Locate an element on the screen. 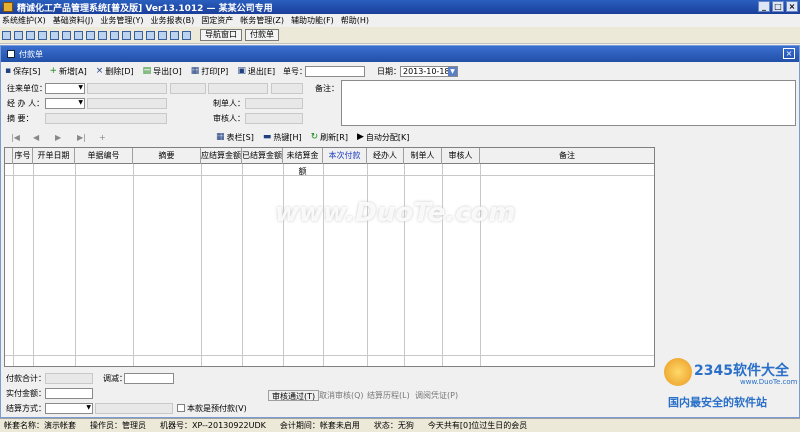  document-icon is located at coordinates (11, 54).